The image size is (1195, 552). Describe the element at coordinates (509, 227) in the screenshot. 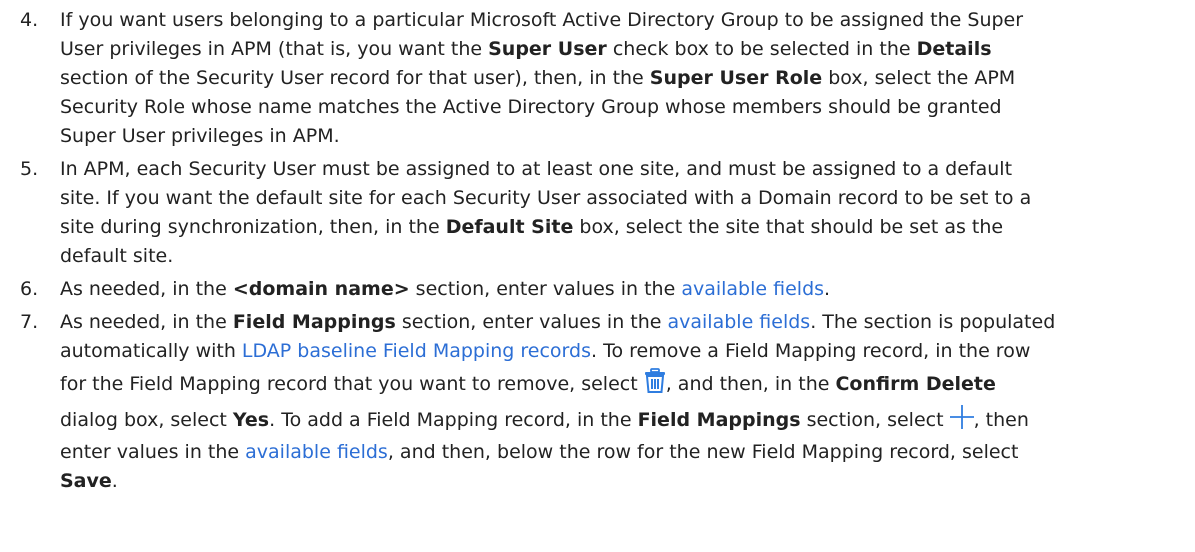

I see `ui-term: Default Site` at that location.